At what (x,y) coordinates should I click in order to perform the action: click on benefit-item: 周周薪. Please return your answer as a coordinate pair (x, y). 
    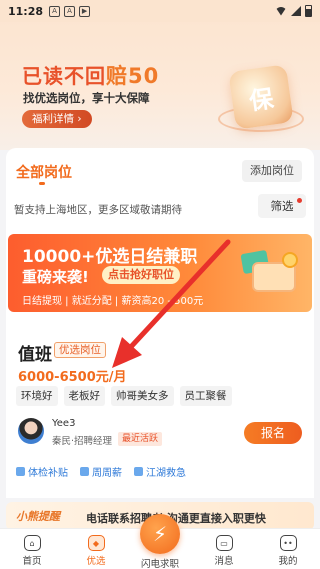
    Looking at the image, I should click on (101, 471).